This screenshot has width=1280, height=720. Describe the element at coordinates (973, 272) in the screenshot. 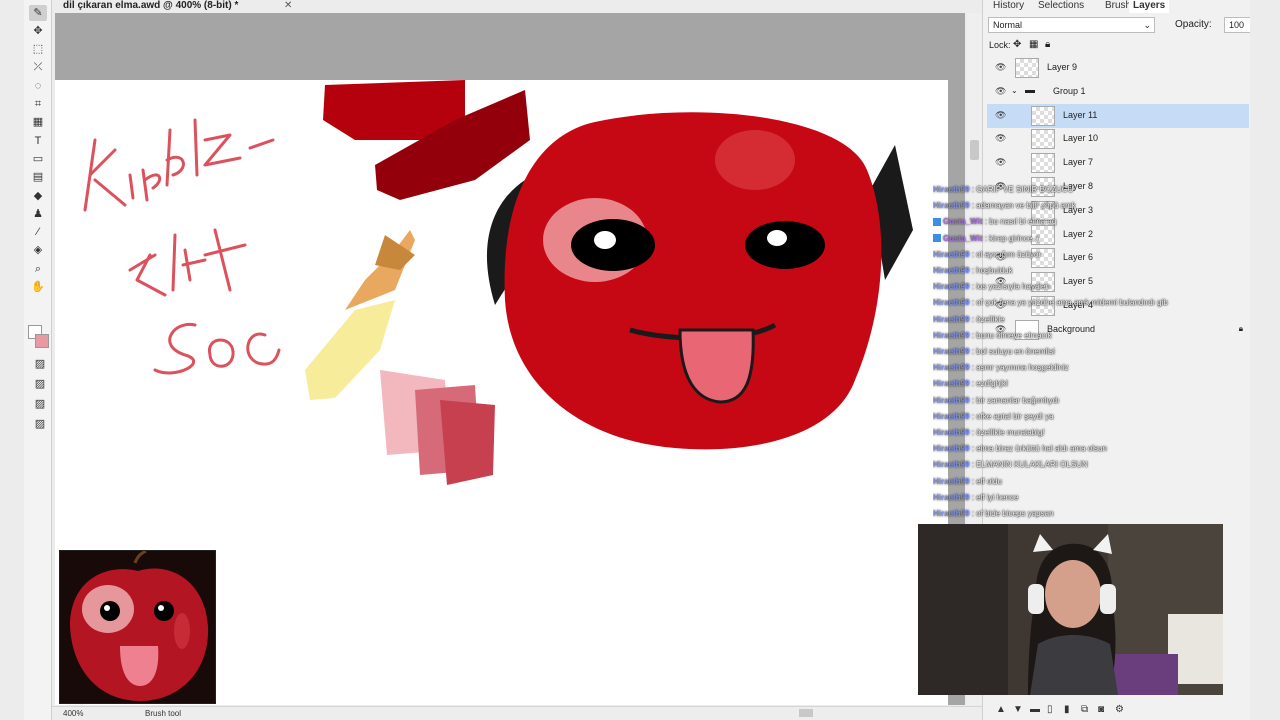

I see `chat-message: Hiraeth99 : hoşbulduk` at that location.